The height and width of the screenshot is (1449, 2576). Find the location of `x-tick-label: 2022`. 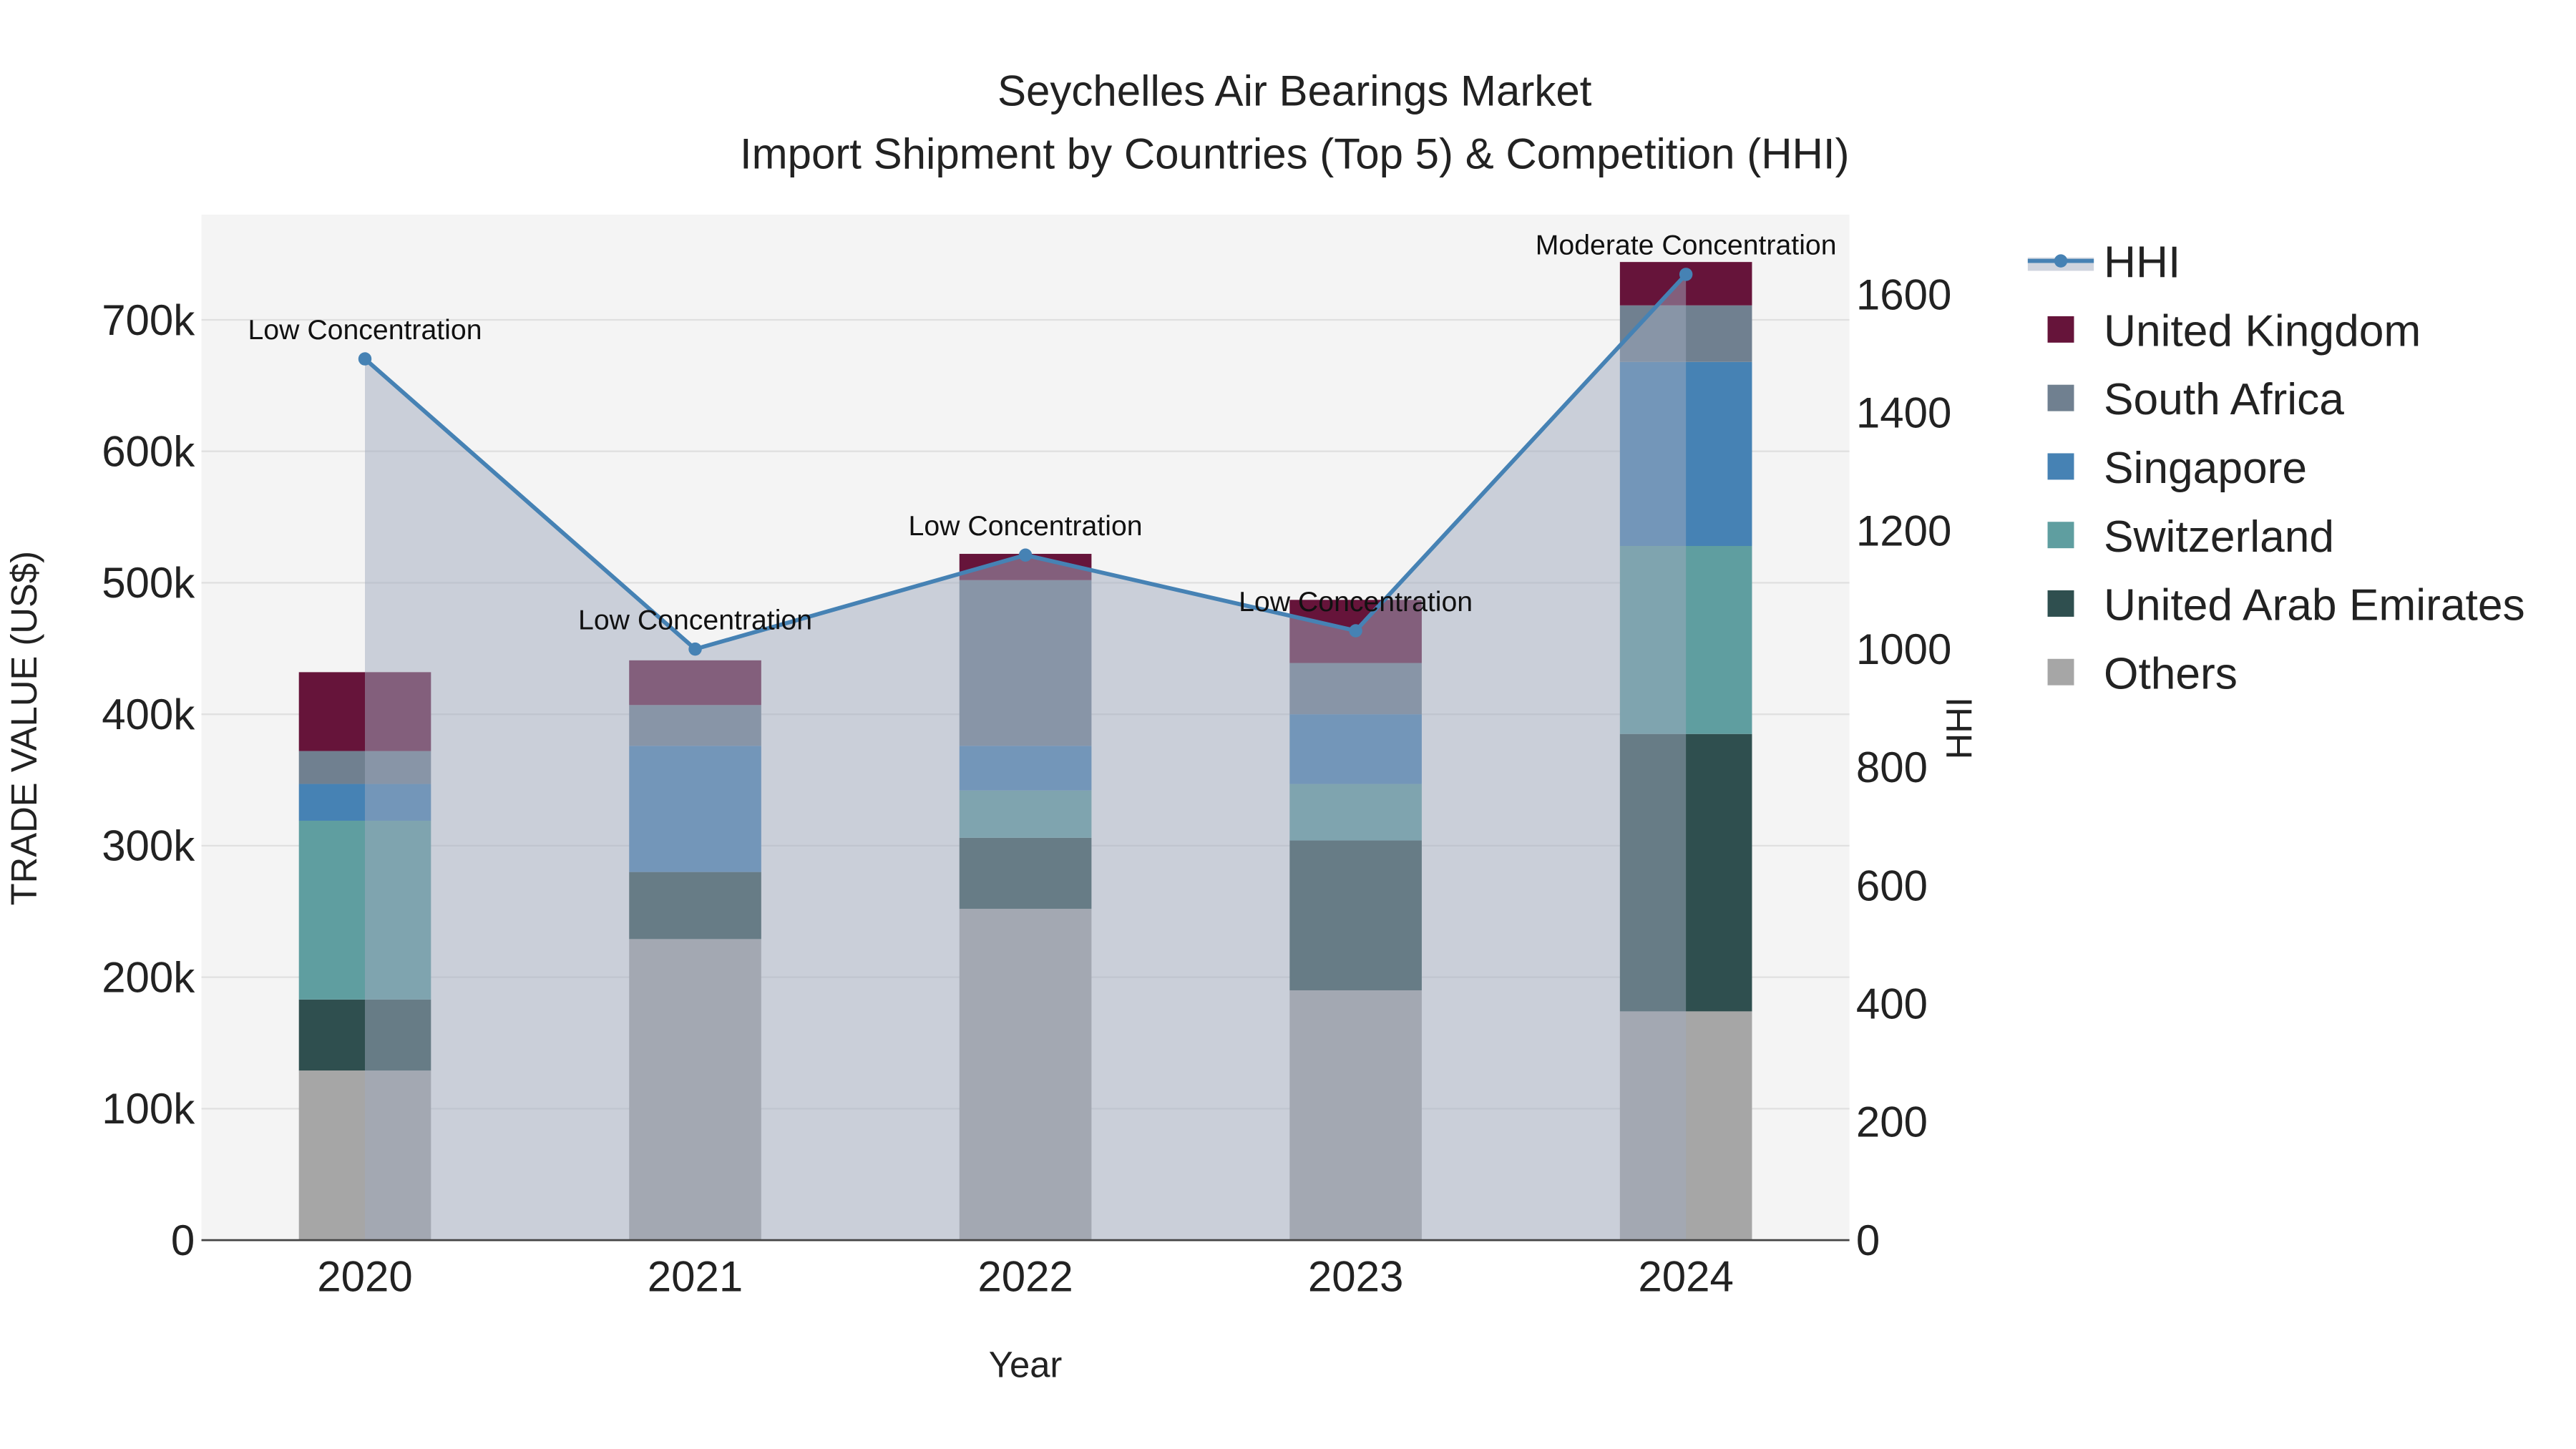

x-tick-label: 2022 is located at coordinates (1025, 1277).